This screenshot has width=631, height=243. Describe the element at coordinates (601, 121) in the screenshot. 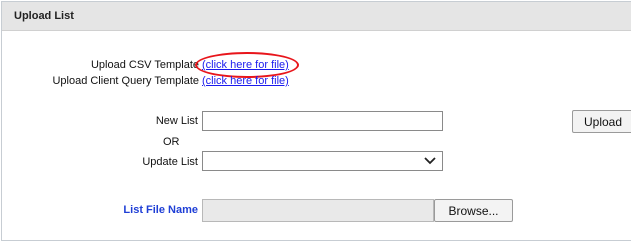

I see `upload-button: Upload` at that location.